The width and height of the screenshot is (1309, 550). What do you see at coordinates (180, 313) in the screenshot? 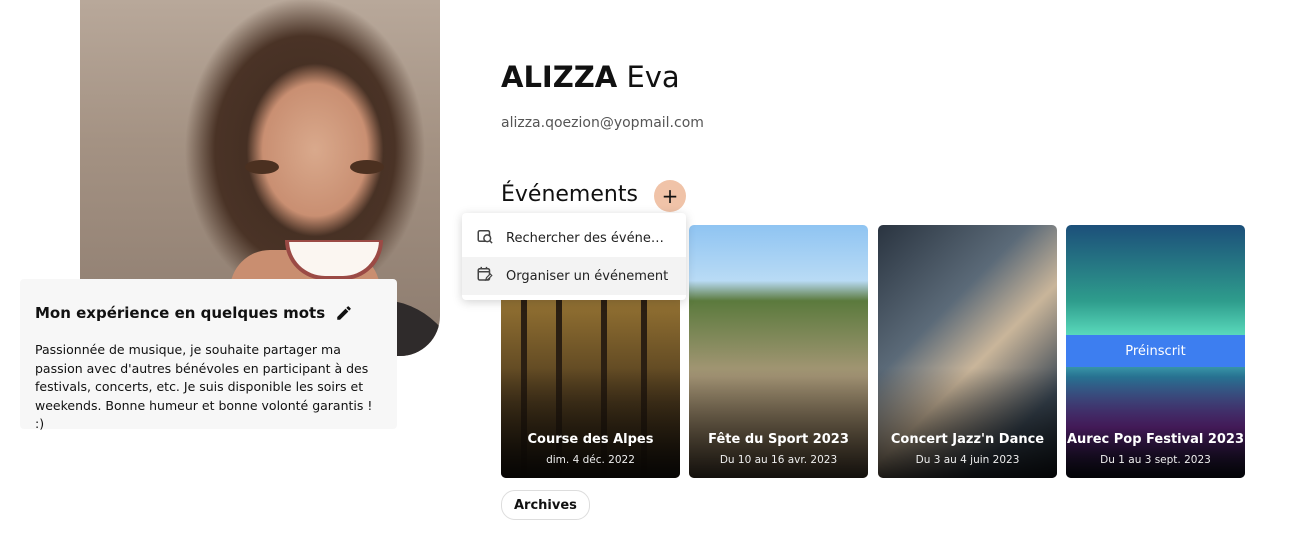
I see `about-title: Mon expérience en quelques mots` at bounding box center [180, 313].